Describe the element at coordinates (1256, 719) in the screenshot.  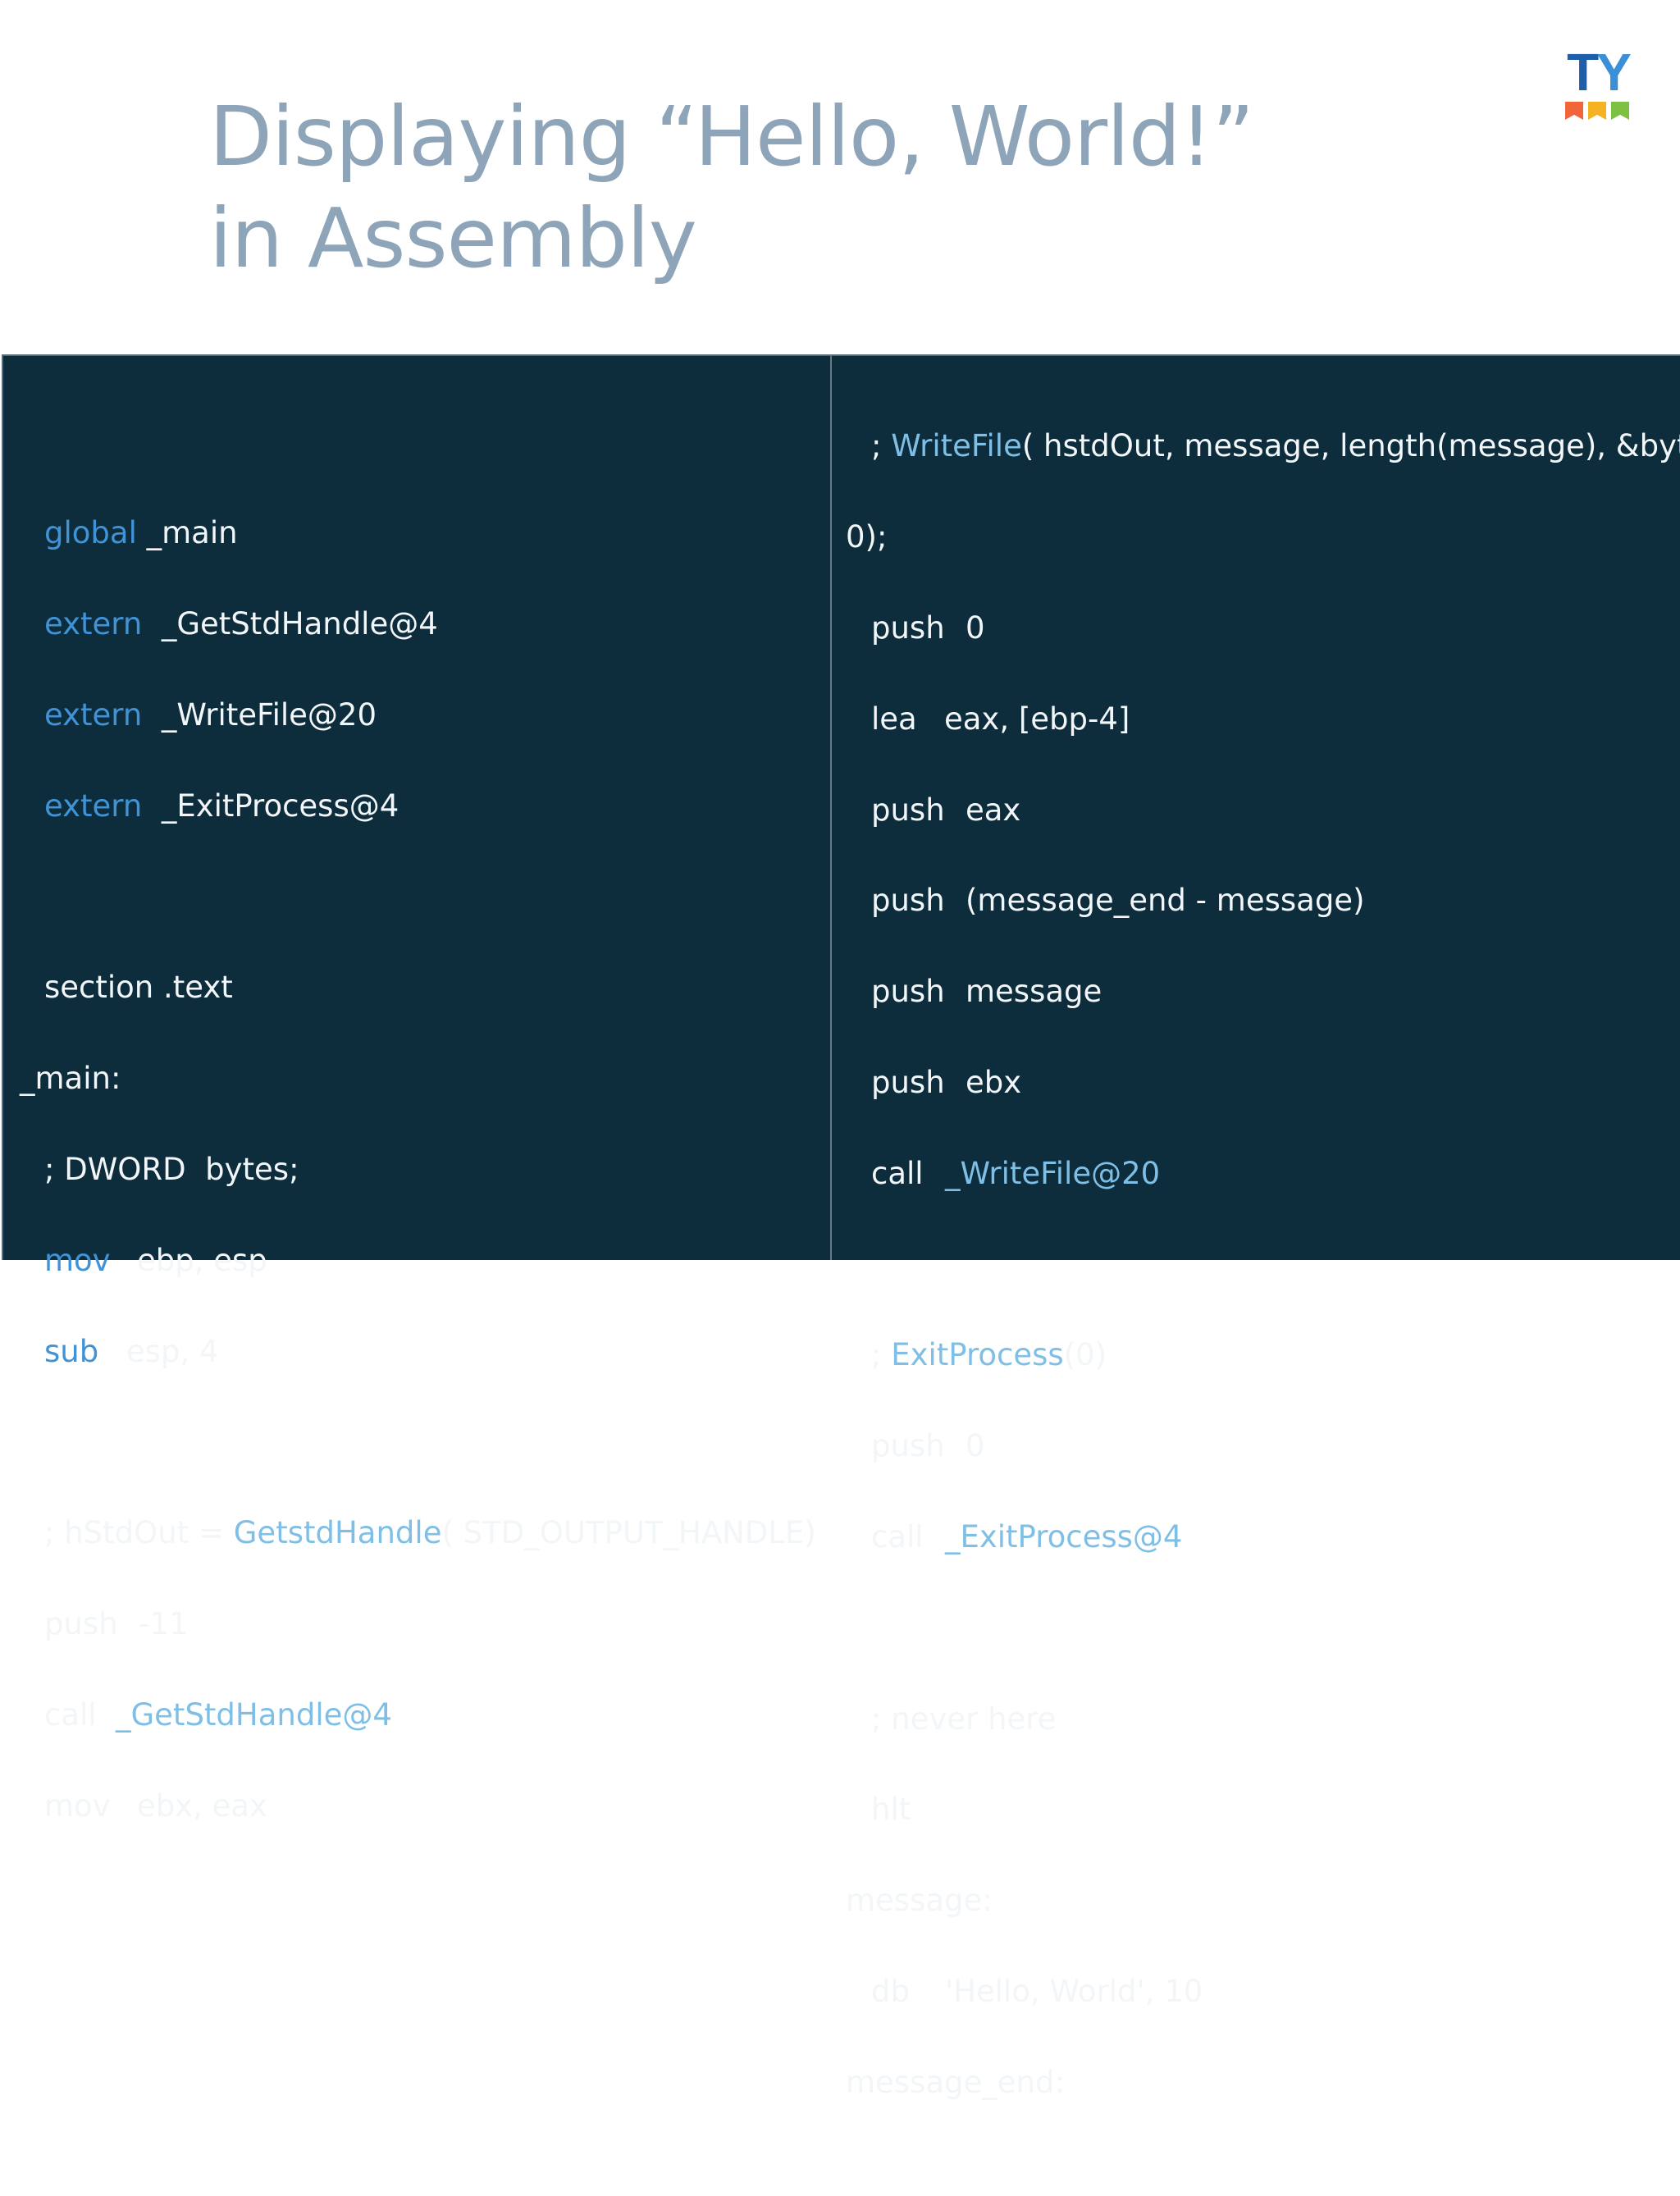
I see `code-line: lea eax, [ebp-4]` at that location.